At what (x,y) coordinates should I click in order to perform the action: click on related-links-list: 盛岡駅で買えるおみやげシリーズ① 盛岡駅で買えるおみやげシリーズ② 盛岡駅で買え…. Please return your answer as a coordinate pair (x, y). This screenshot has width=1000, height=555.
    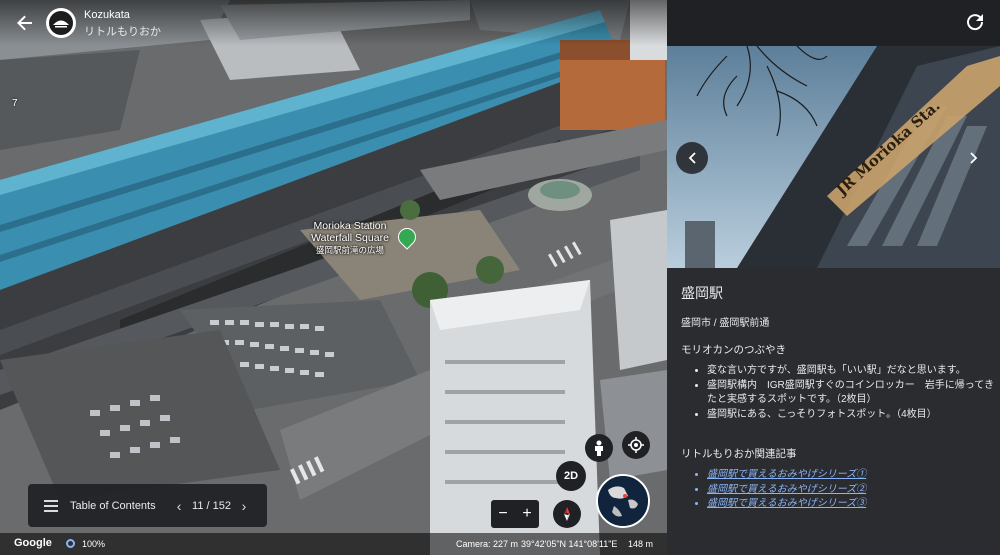
    Looking at the image, I should click on (847, 490).